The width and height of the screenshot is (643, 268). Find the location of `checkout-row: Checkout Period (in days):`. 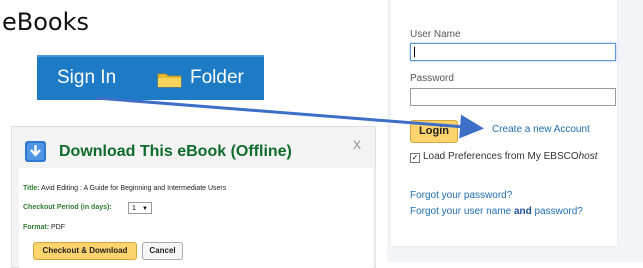

checkout-row: Checkout Period (in days): is located at coordinates (67, 207).